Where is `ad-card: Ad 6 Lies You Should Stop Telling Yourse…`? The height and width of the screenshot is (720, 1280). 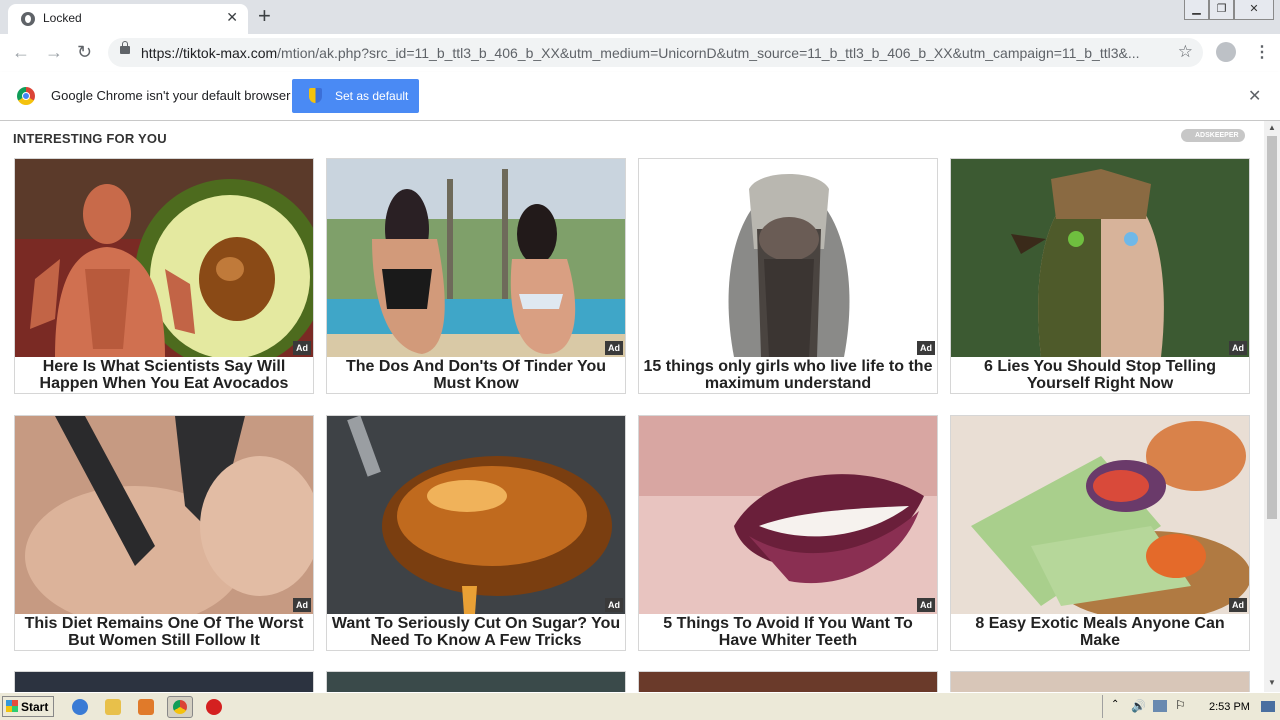
ad-card: Ad 6 Lies You Should Stop Telling Yourse… is located at coordinates (1100, 276).